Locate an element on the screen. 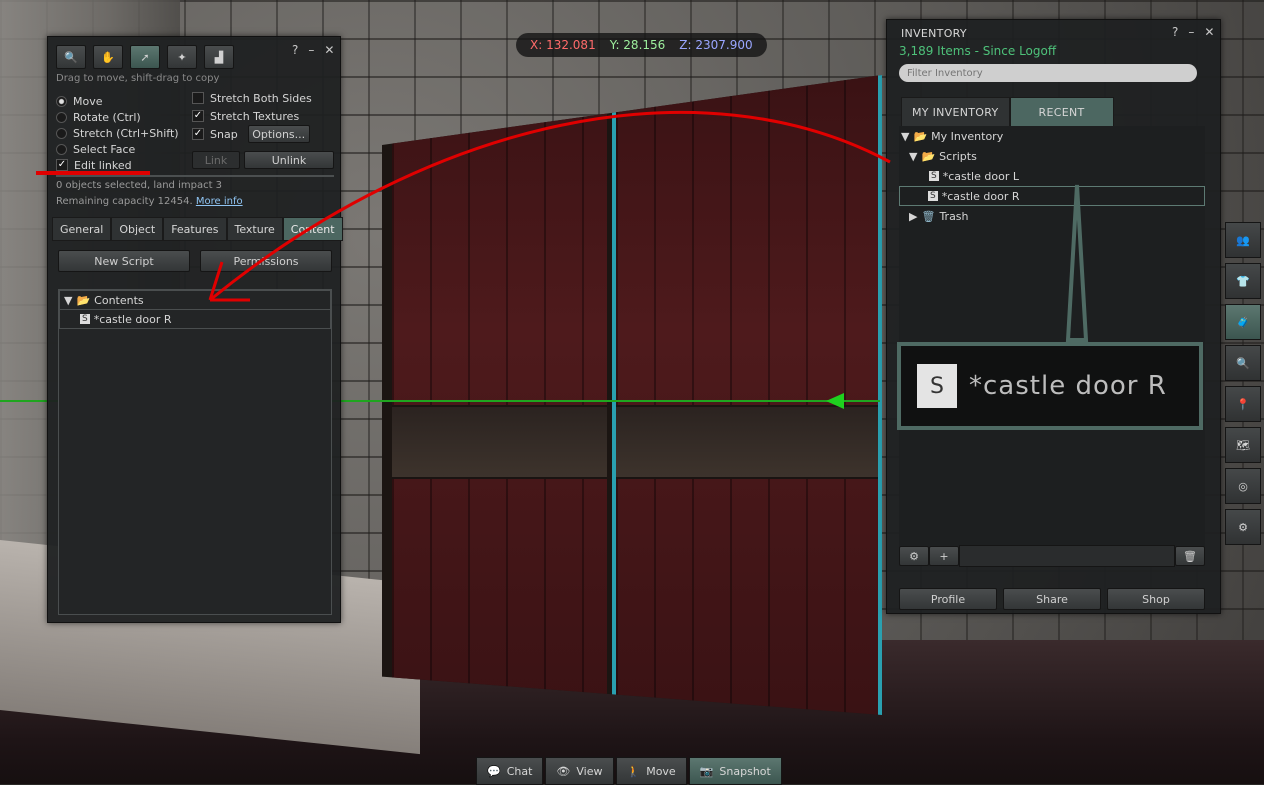 This screenshot has width=1264, height=785. folder-label: Scripts is located at coordinates (958, 156).